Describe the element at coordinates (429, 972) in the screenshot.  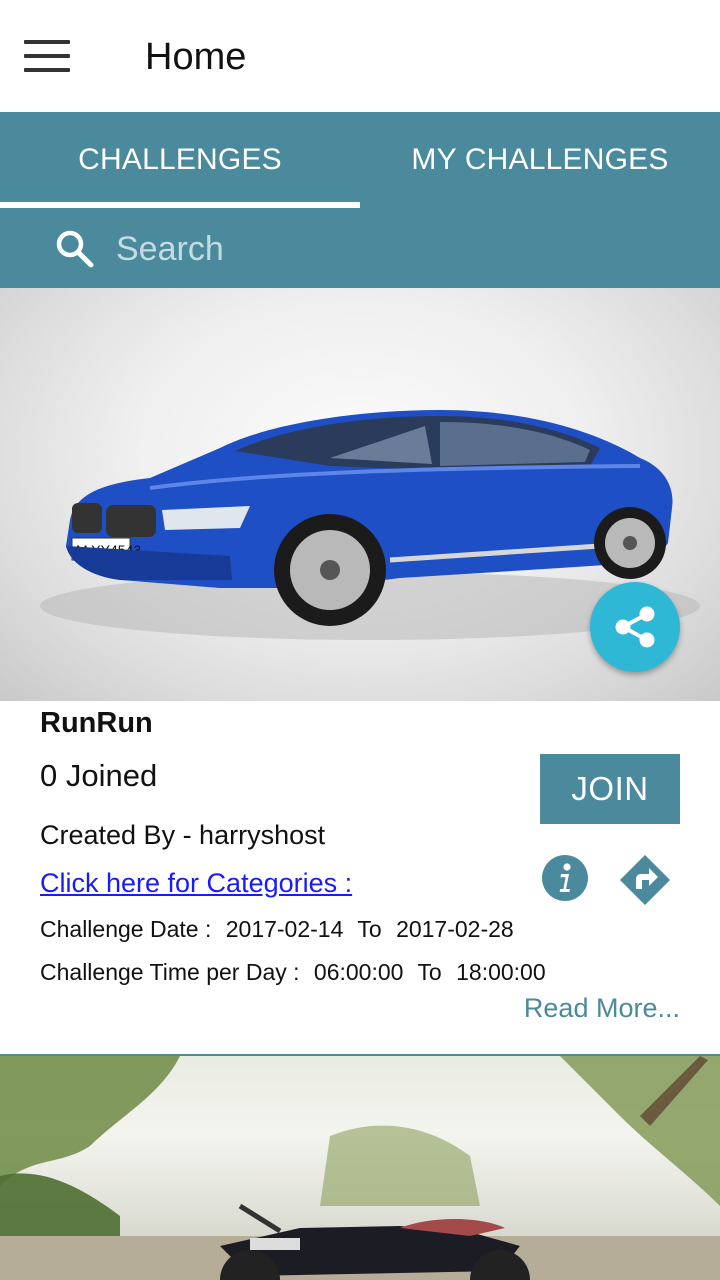
I see `challenge-time-to-label: To` at that location.